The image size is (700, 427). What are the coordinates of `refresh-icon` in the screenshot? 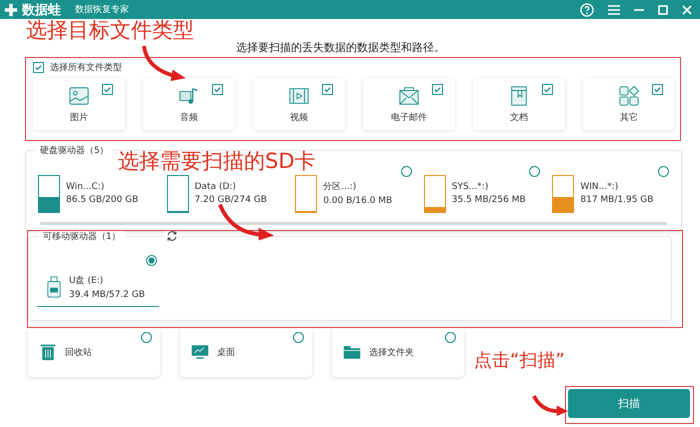 It's located at (172, 236).